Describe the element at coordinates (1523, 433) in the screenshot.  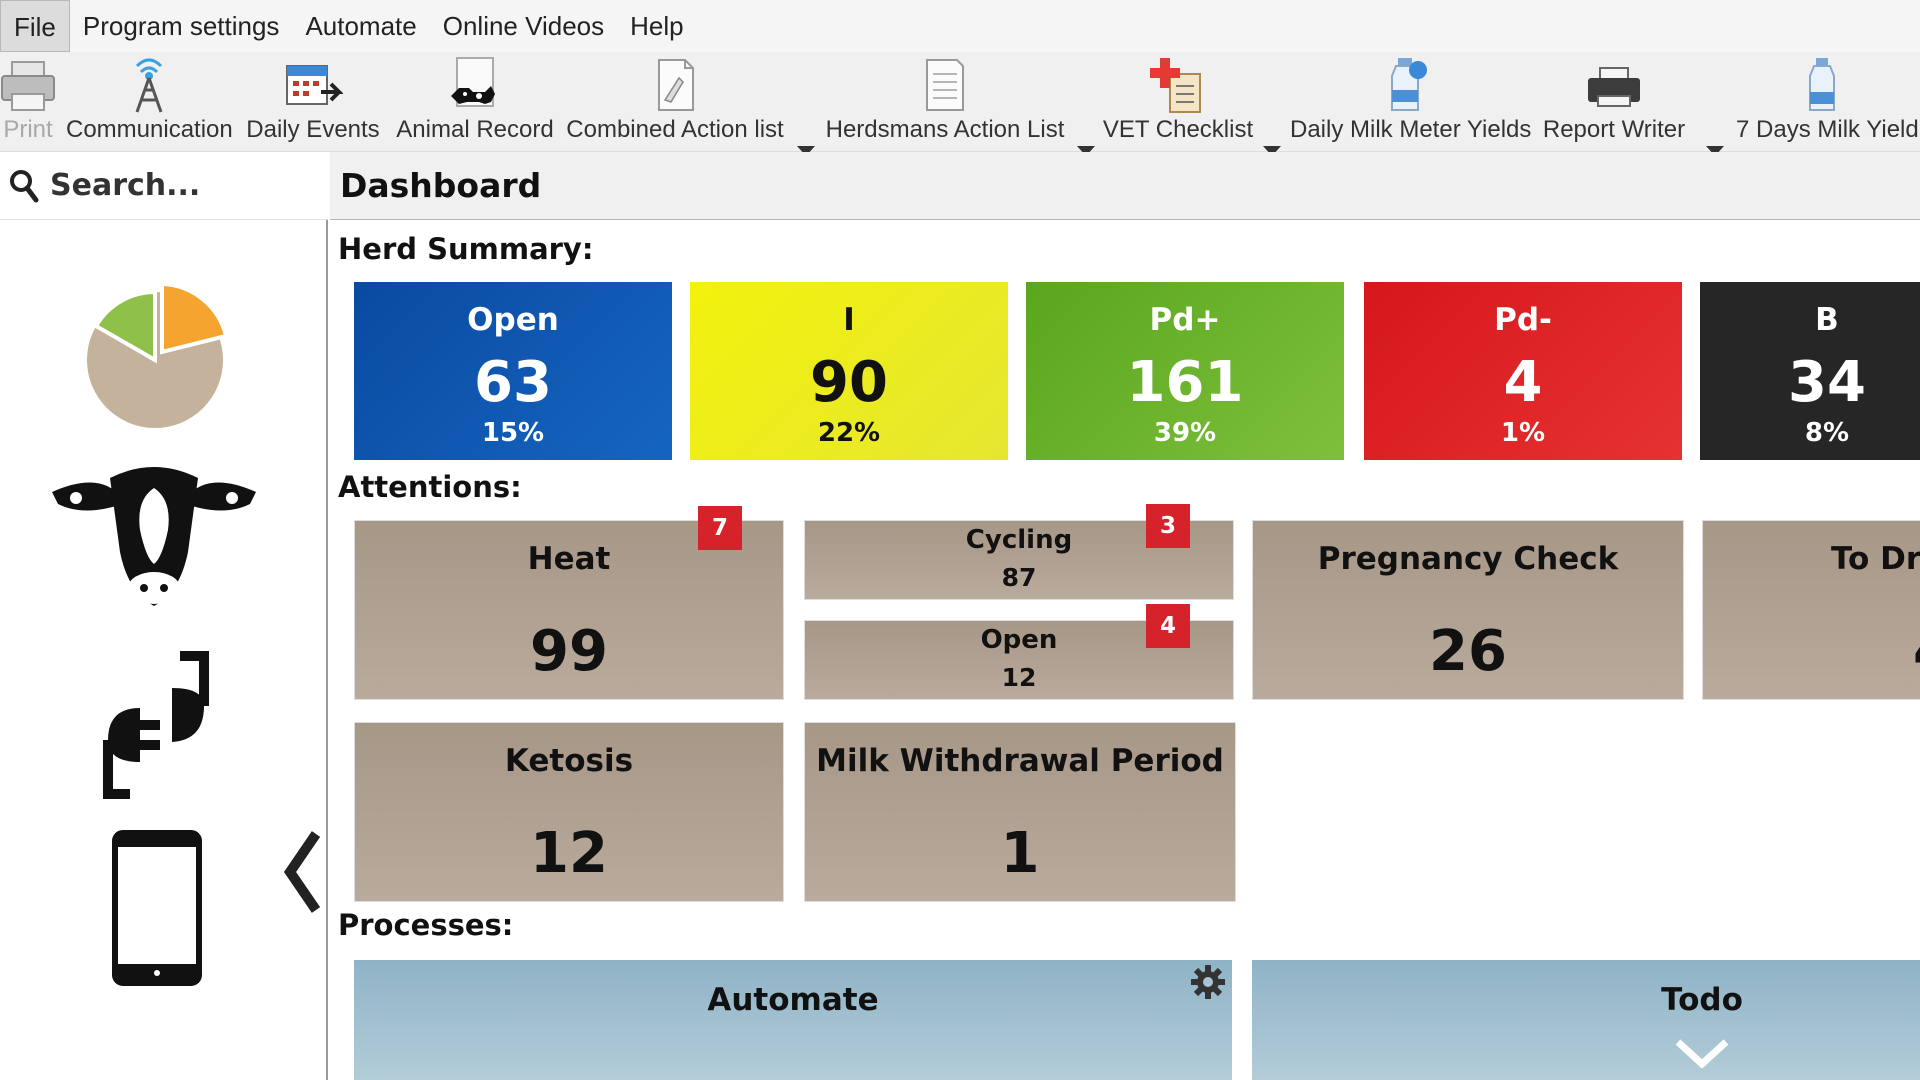
I see `tile-percent: 1%` at that location.